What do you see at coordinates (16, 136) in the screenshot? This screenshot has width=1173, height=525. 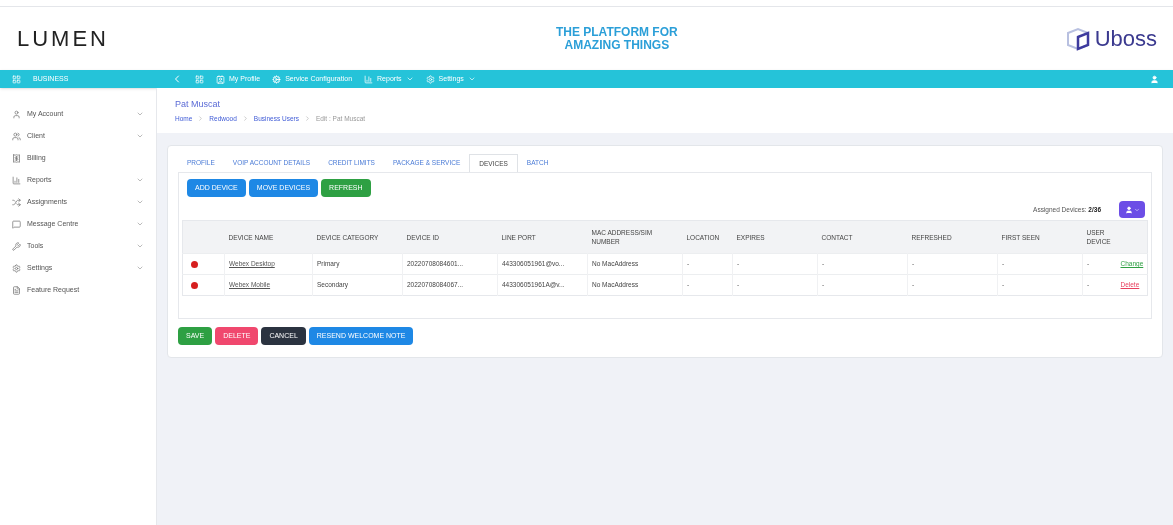 I see `users-icon` at bounding box center [16, 136].